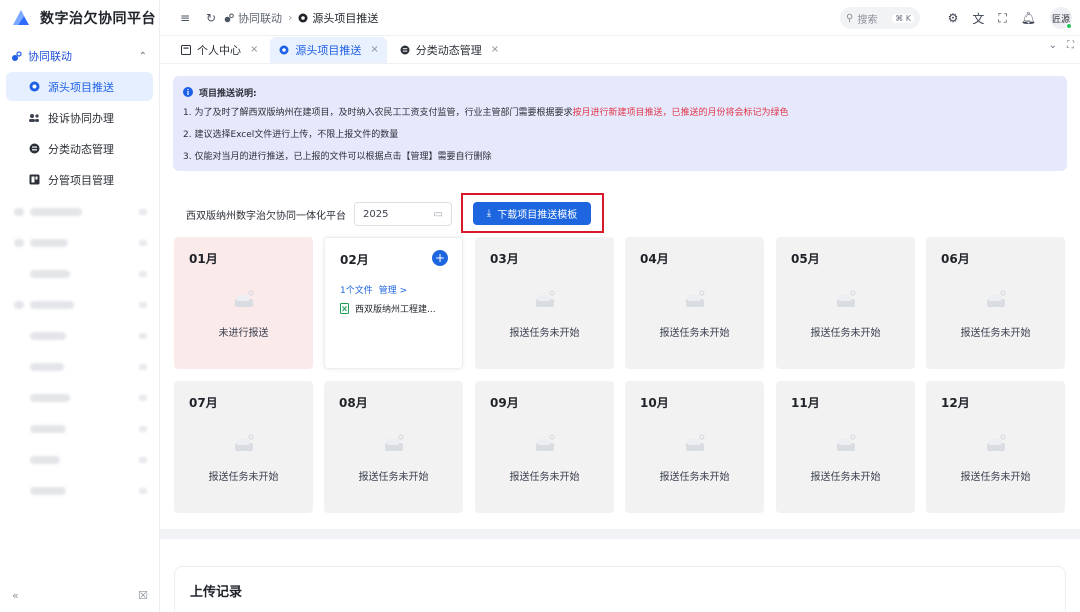 The width and height of the screenshot is (1080, 612). I want to click on info-icon, so click(188, 92).